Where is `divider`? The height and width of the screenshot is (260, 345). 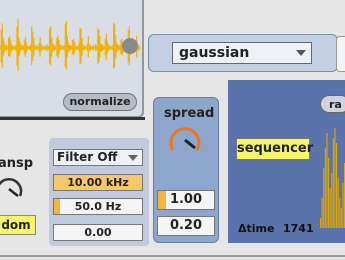 divider is located at coordinates (72, 118).